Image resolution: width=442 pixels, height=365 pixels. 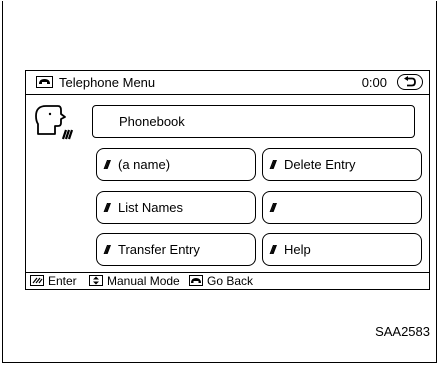 I want to click on voice-recognition-icon, so click(x=57, y=126).